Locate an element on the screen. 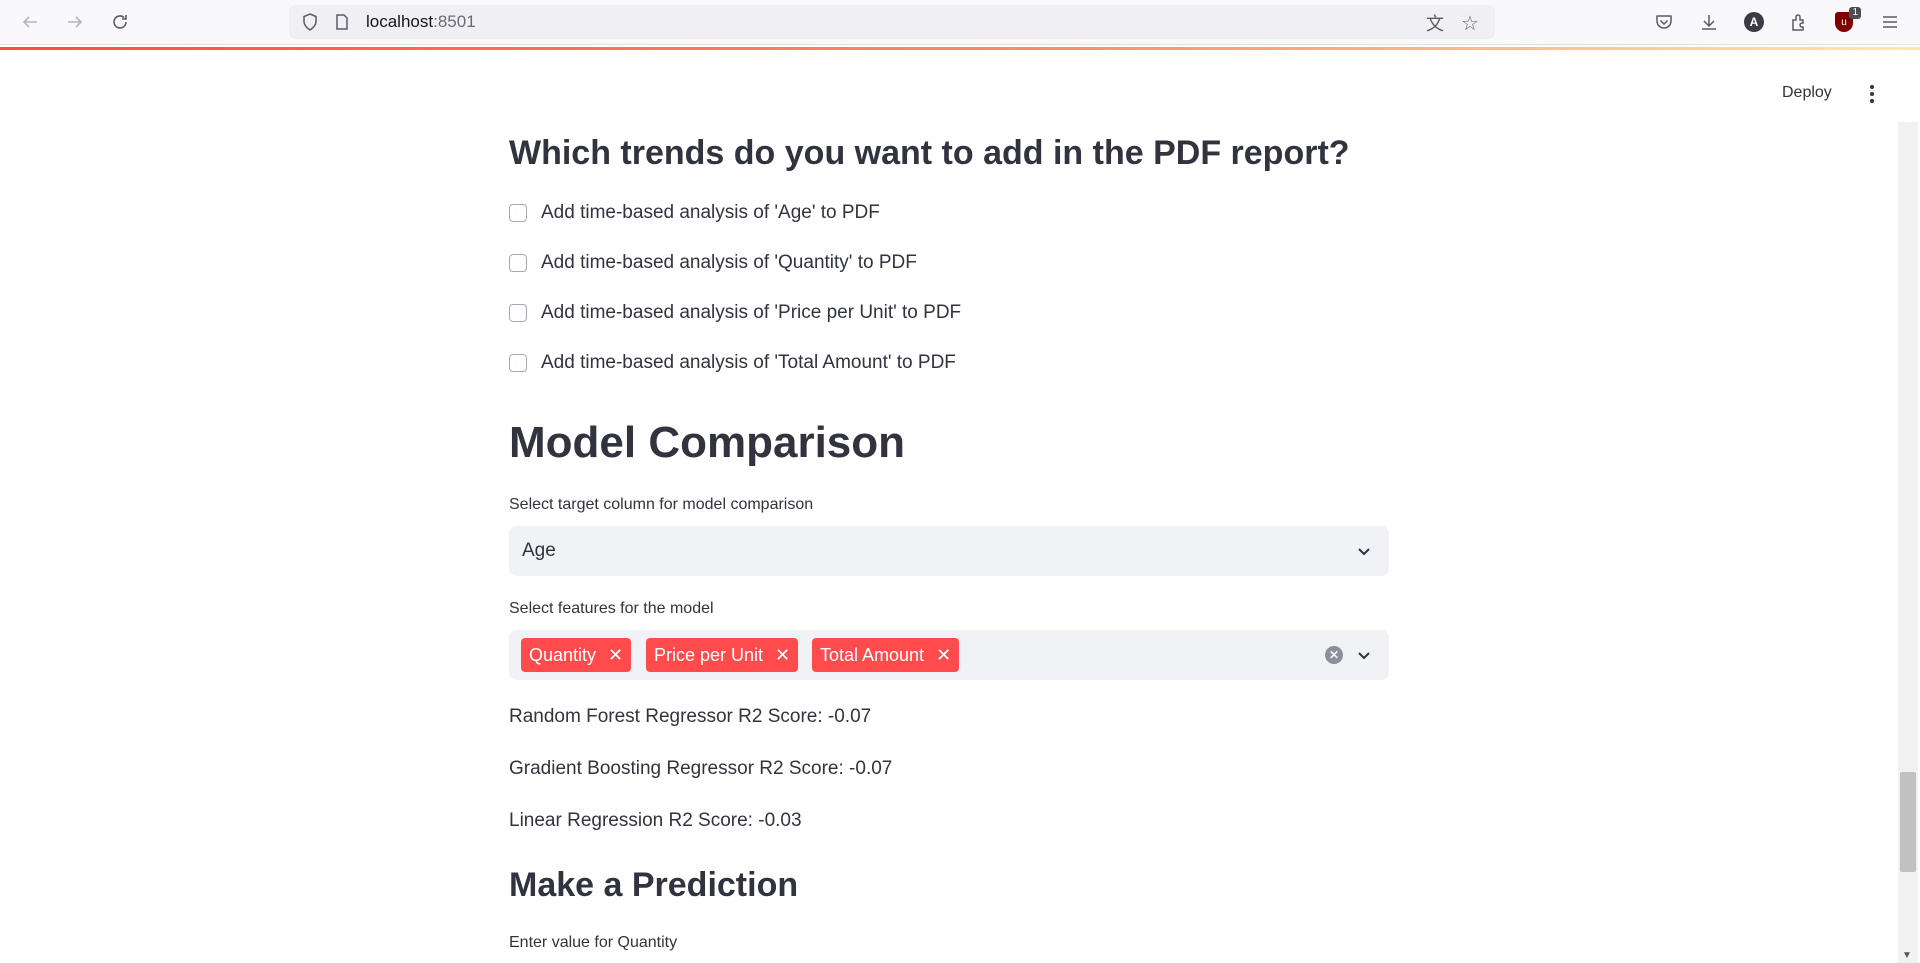 This screenshot has height=963, width=1920. feature-tag-quantity: Quantity ✕ is located at coordinates (576, 655).